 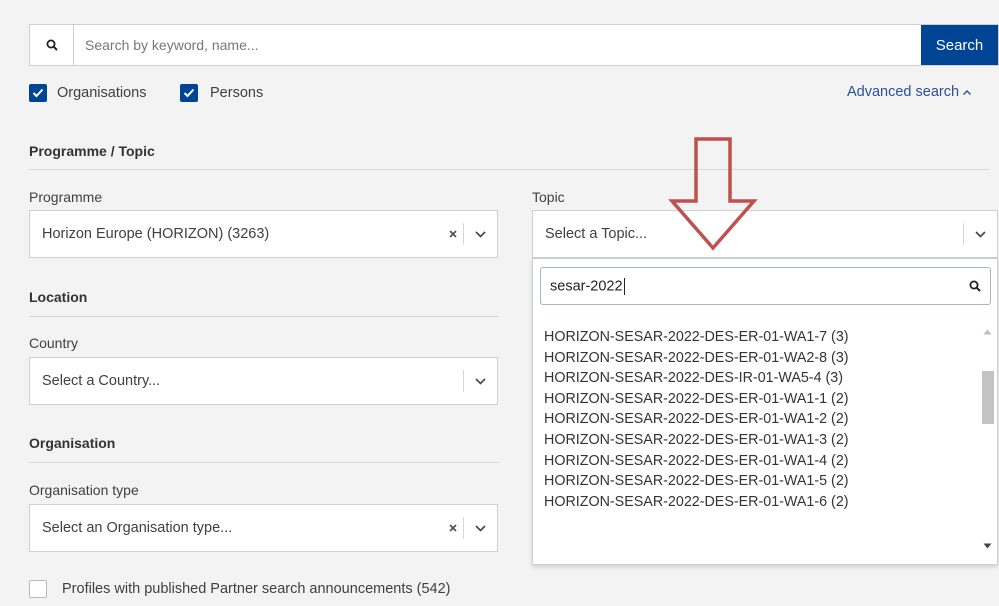 I want to click on search-button: Search, so click(x=959, y=45).